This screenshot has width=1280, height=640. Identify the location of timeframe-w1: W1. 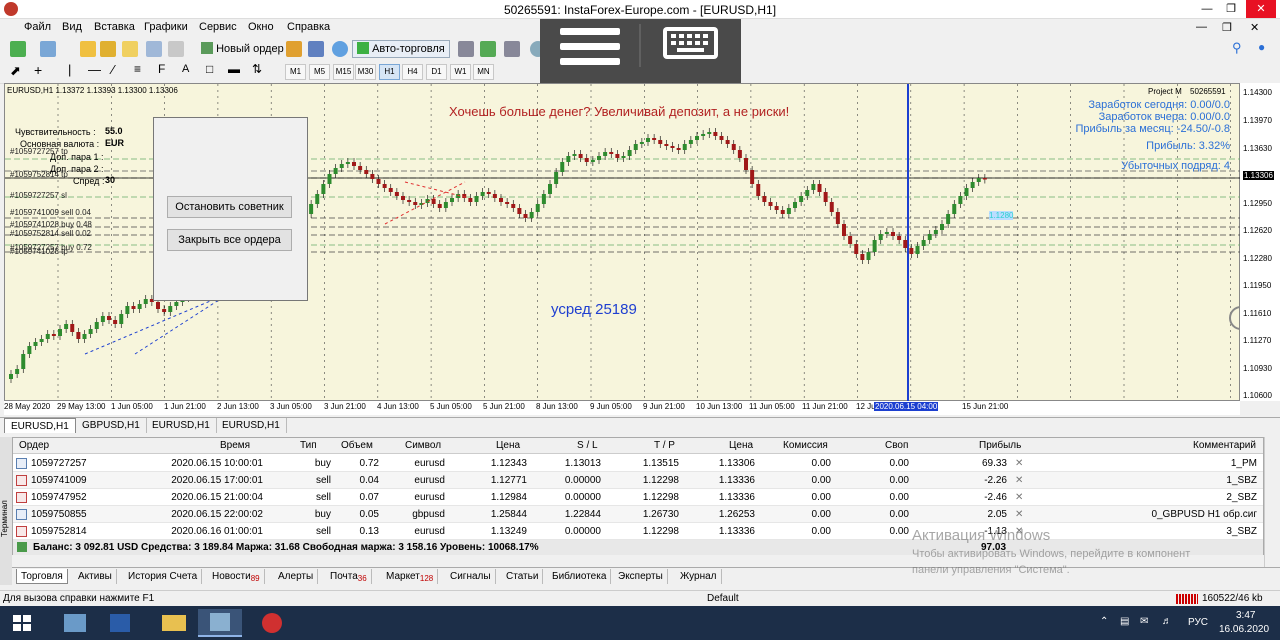
(460, 72).